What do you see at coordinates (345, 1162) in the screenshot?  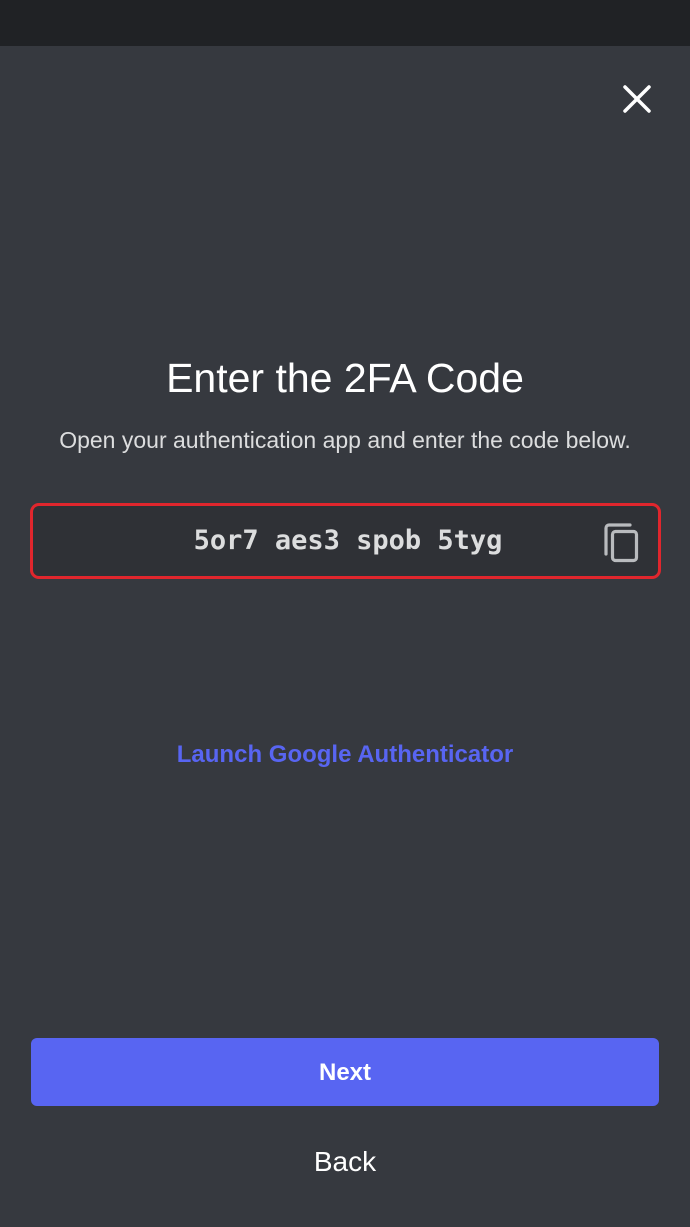 I see `back-button: Back` at bounding box center [345, 1162].